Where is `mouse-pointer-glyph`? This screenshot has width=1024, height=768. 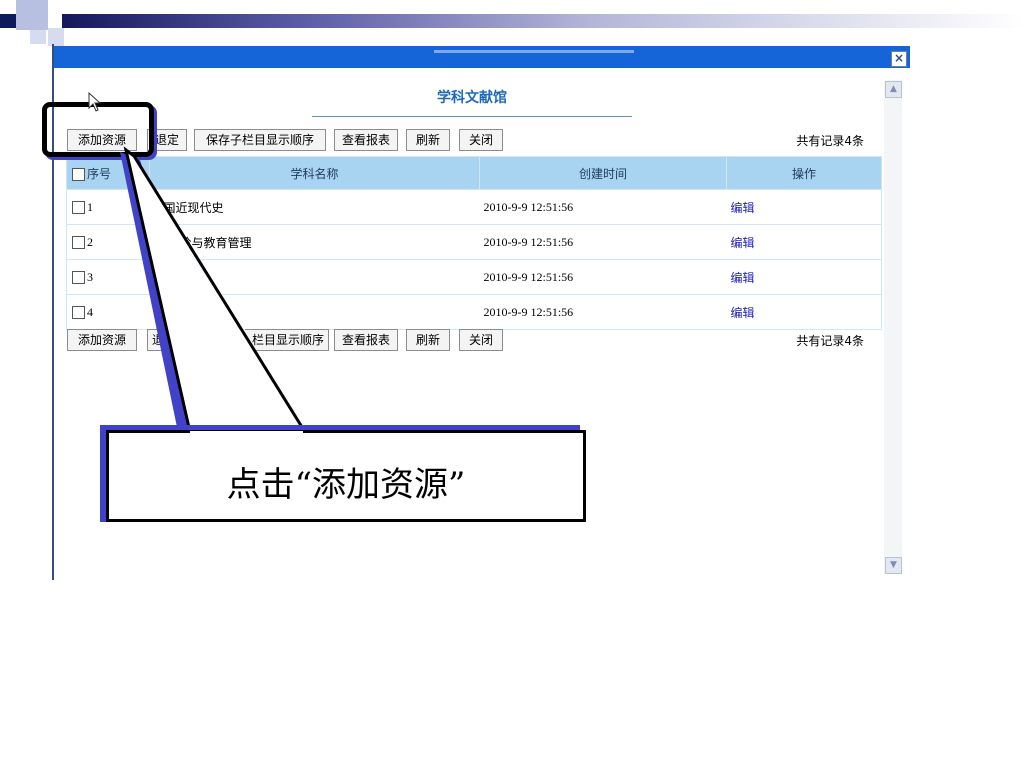 mouse-pointer-glyph is located at coordinates (95, 101).